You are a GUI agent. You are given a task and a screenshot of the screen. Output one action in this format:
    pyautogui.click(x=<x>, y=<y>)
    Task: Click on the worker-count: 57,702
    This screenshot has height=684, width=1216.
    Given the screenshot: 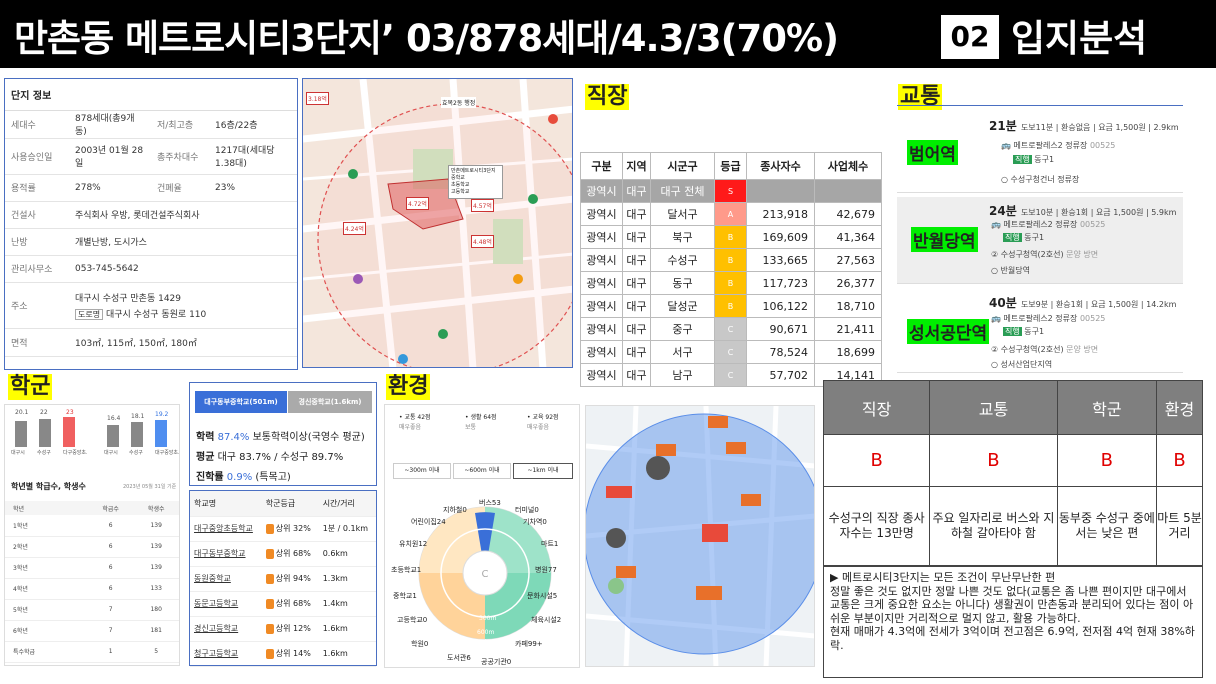 What is the action you would take?
    pyautogui.click(x=780, y=375)
    